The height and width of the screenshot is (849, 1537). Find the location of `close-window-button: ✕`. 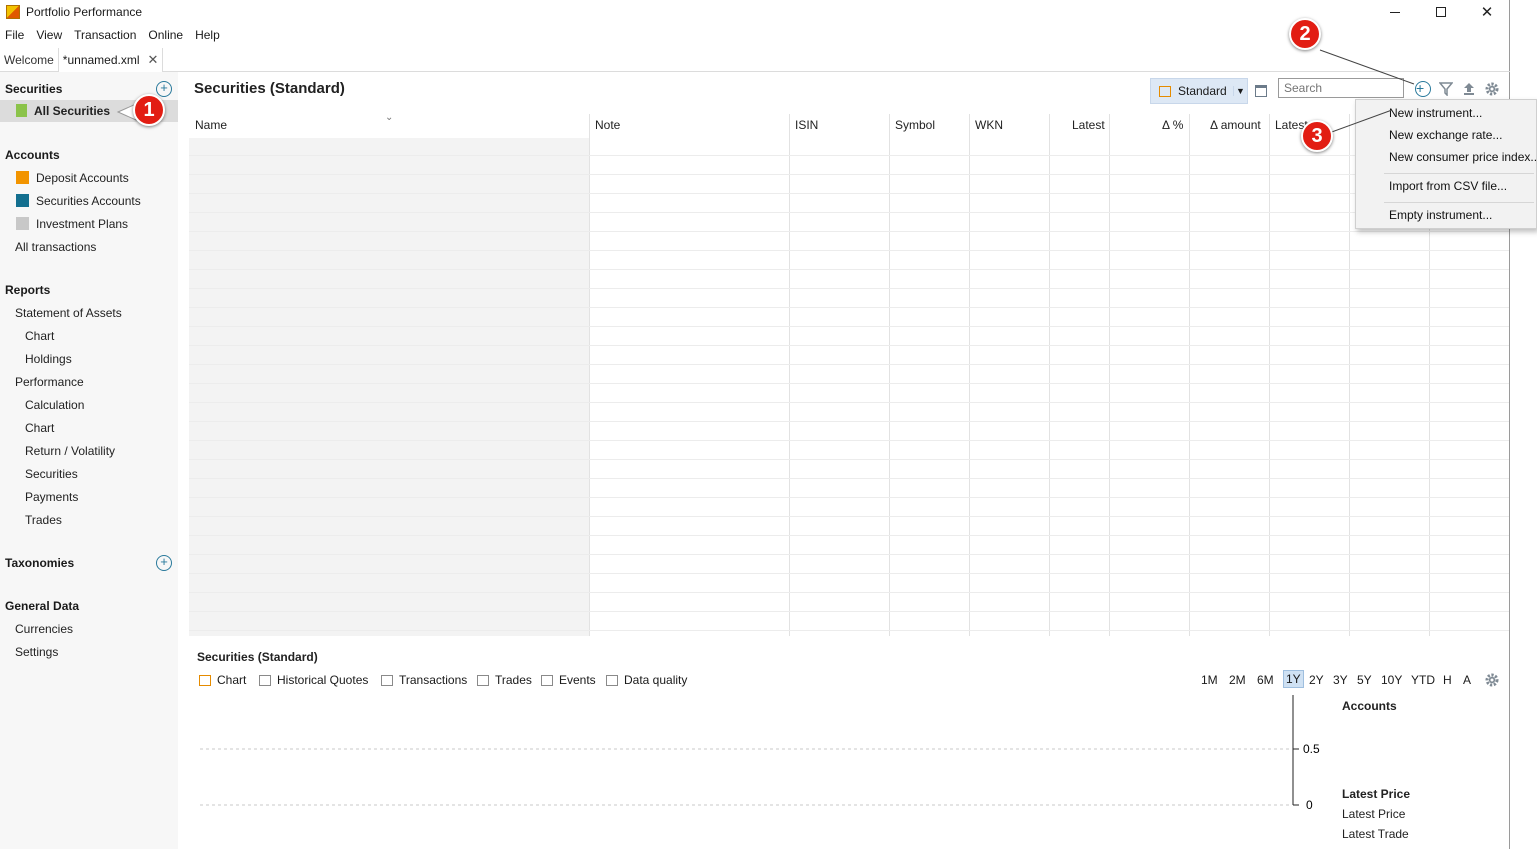

close-window-button: ✕ is located at coordinates (1487, 12).